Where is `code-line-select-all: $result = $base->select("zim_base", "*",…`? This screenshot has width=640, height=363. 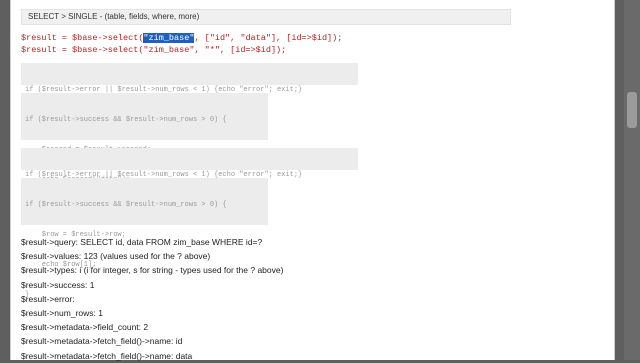 code-line-select-all: $result = $base->select("zim_base", "*",… is located at coordinates (153, 50).